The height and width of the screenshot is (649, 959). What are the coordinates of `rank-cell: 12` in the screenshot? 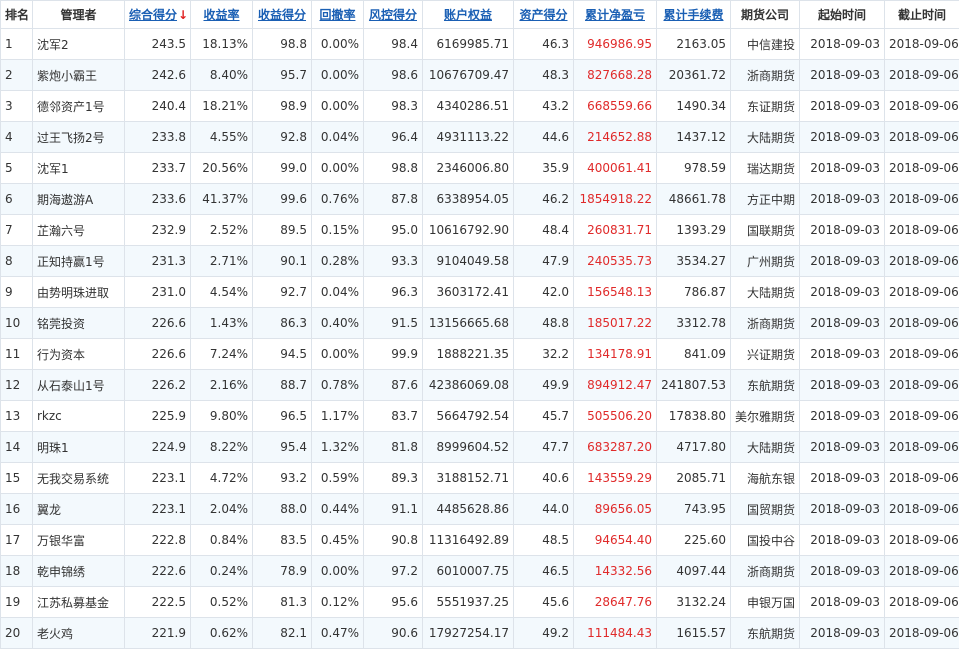 It's located at (17, 385).